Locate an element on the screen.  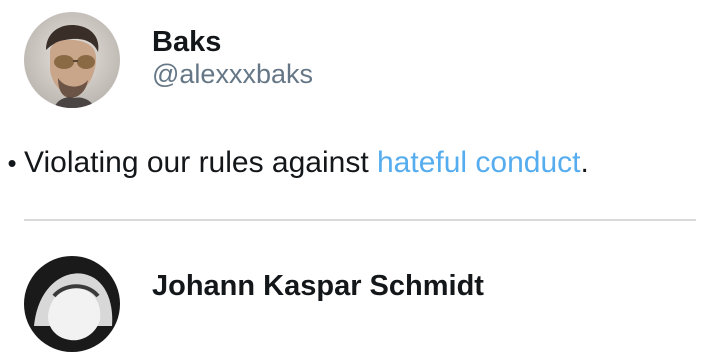
account-card-baks: Baks @alexxxbaks is located at coordinates (168, 60).